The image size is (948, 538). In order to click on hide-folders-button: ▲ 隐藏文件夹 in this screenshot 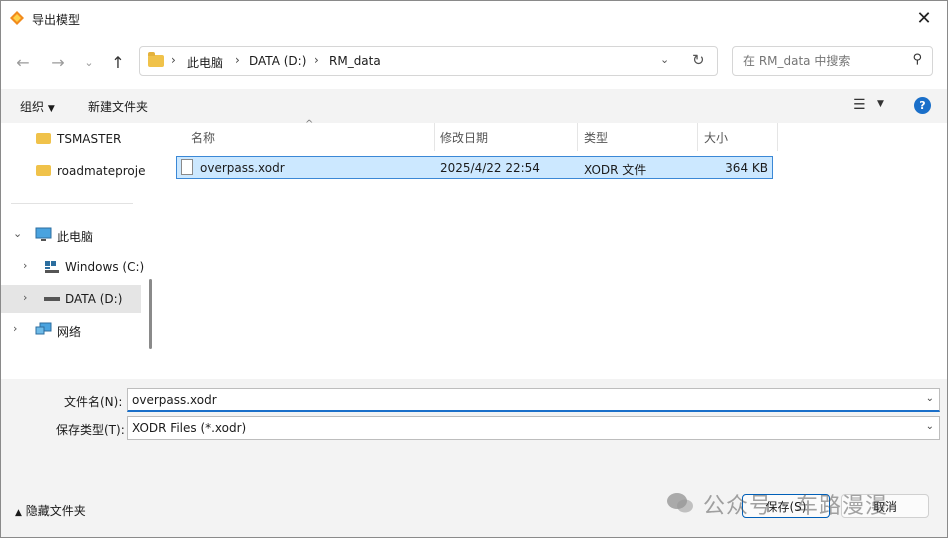, I will do `click(50, 510)`.